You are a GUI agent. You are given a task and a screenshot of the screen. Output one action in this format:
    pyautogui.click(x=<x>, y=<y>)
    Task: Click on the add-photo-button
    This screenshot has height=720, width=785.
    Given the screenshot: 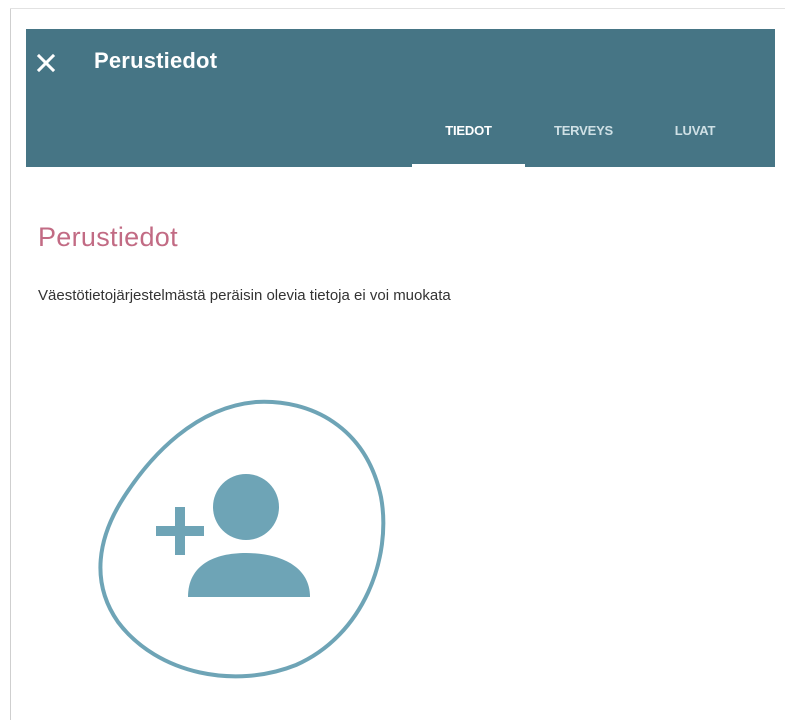 What is the action you would take?
    pyautogui.click(x=244, y=538)
    